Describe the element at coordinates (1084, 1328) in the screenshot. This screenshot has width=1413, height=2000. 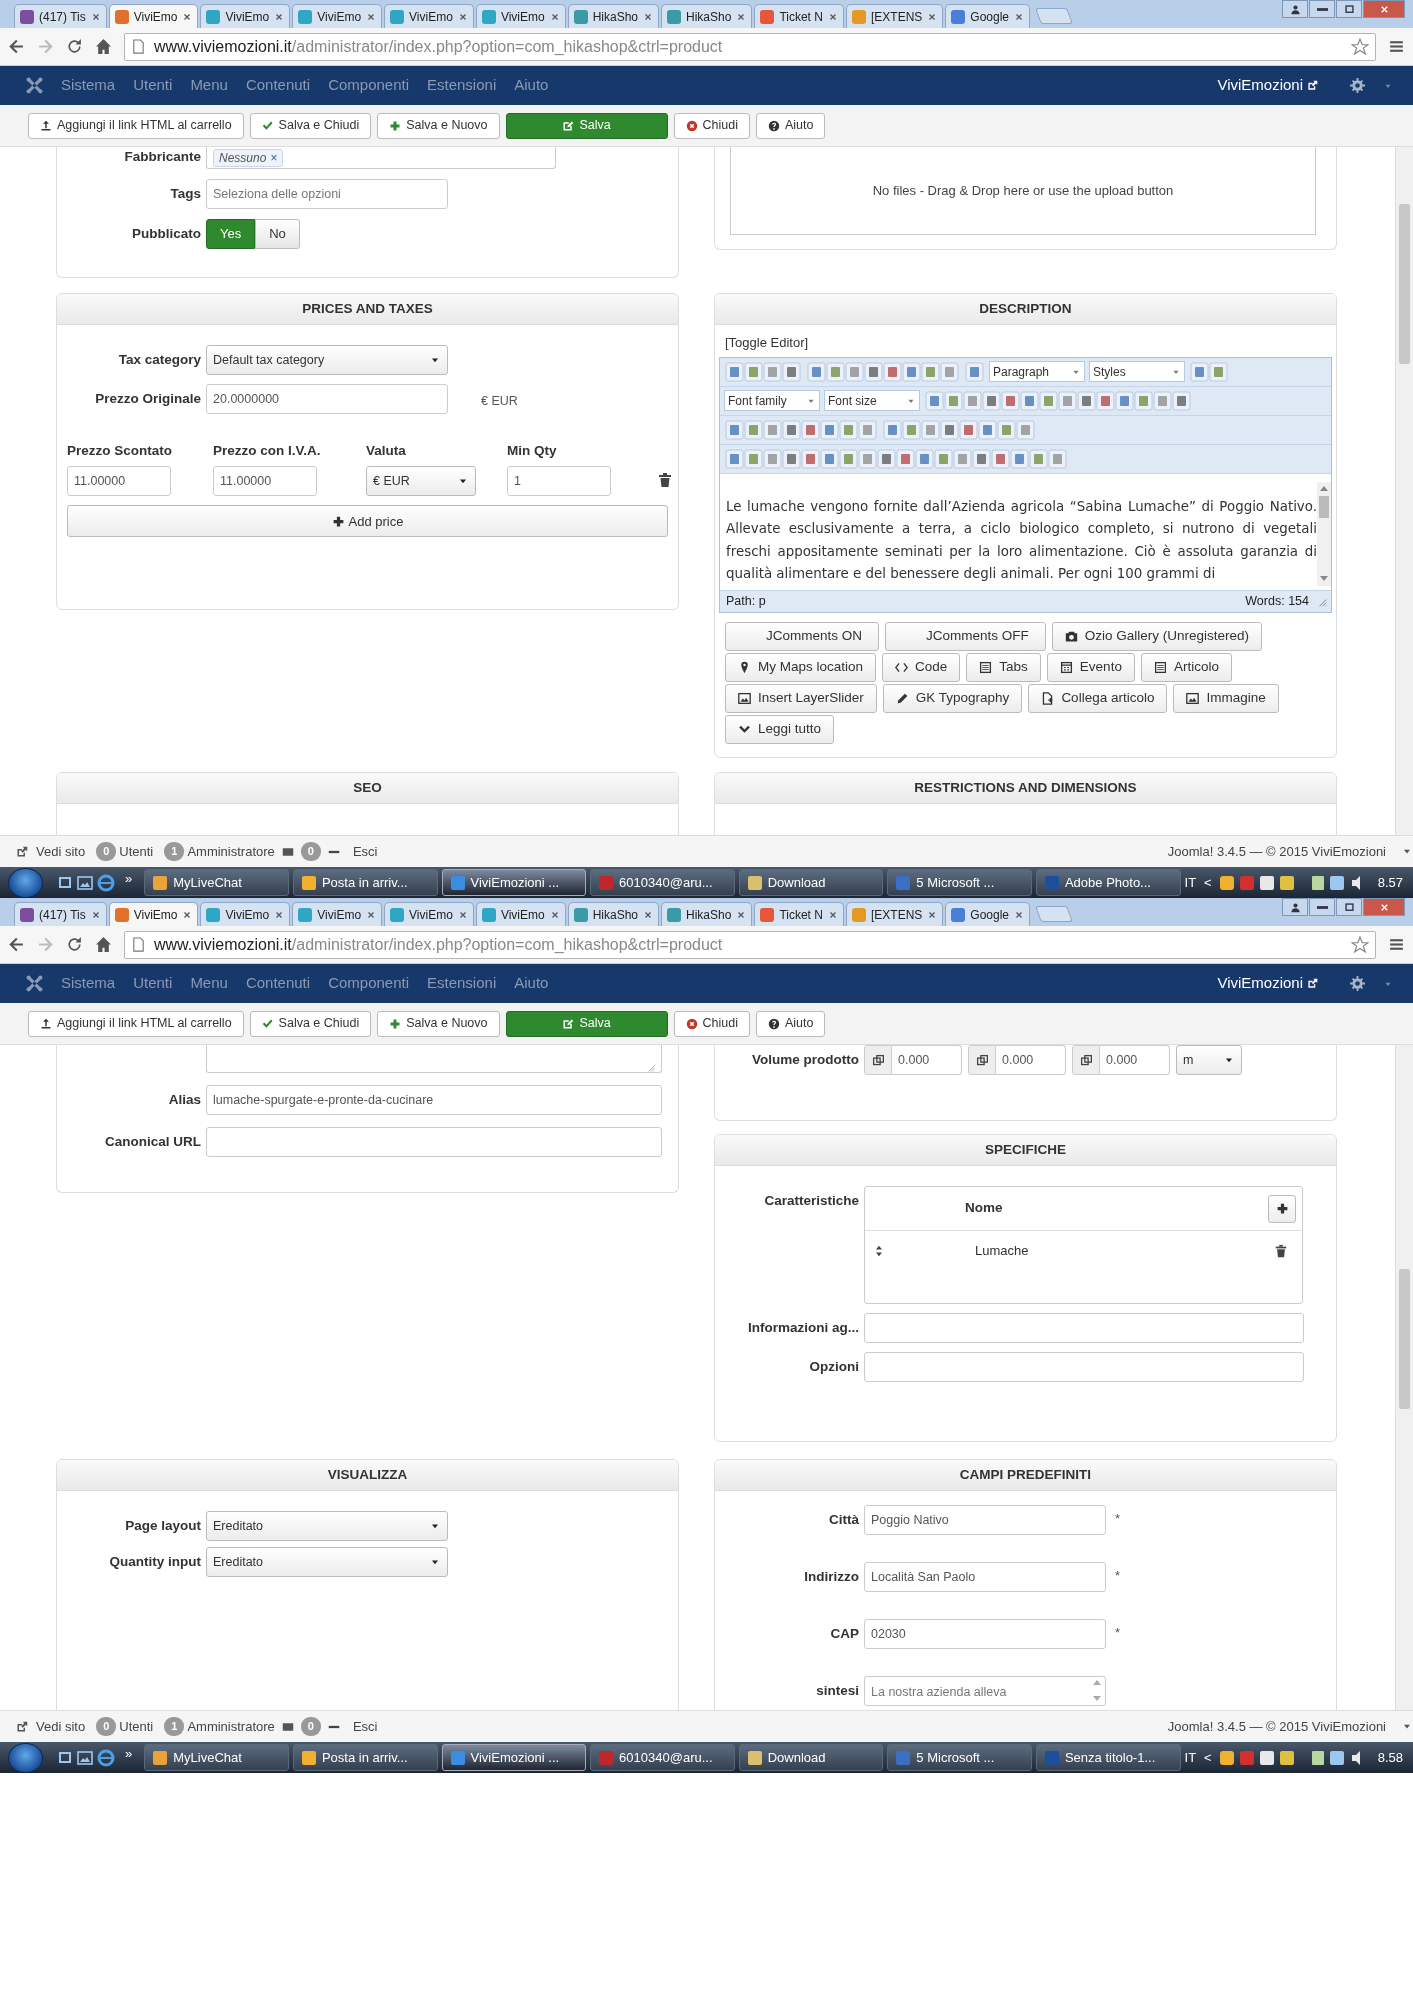
I see `text-field` at that location.